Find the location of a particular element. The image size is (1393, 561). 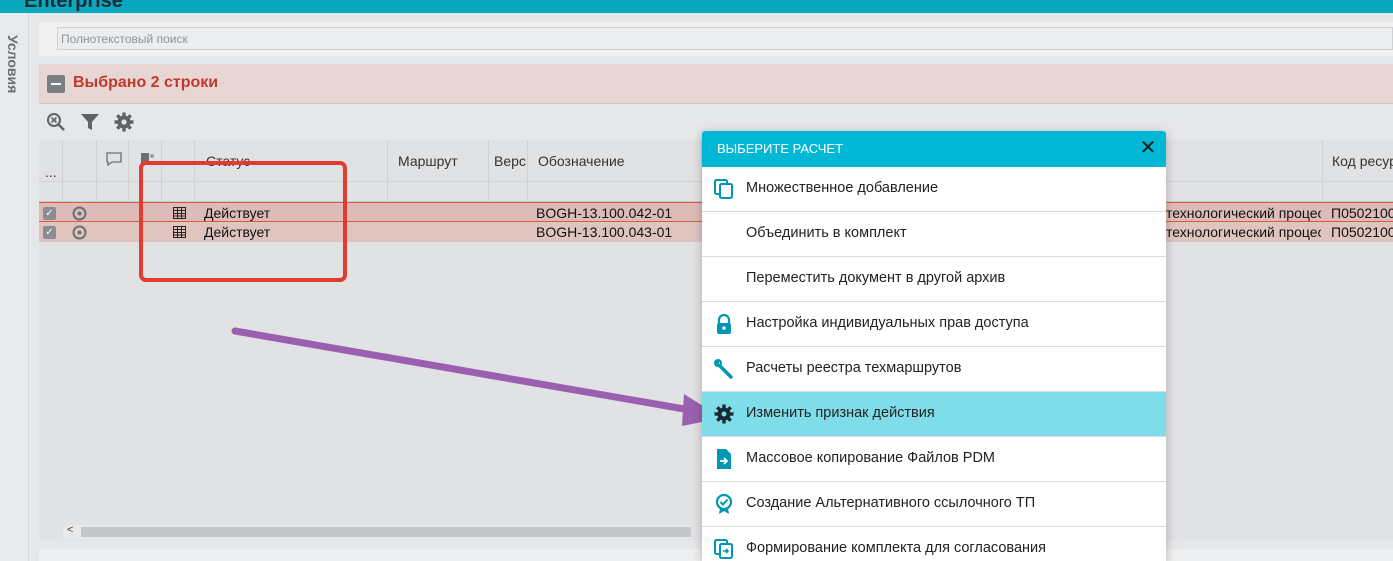

menu-item-route-registry: Расчеты реестра техмаршрутов is located at coordinates (934, 369).